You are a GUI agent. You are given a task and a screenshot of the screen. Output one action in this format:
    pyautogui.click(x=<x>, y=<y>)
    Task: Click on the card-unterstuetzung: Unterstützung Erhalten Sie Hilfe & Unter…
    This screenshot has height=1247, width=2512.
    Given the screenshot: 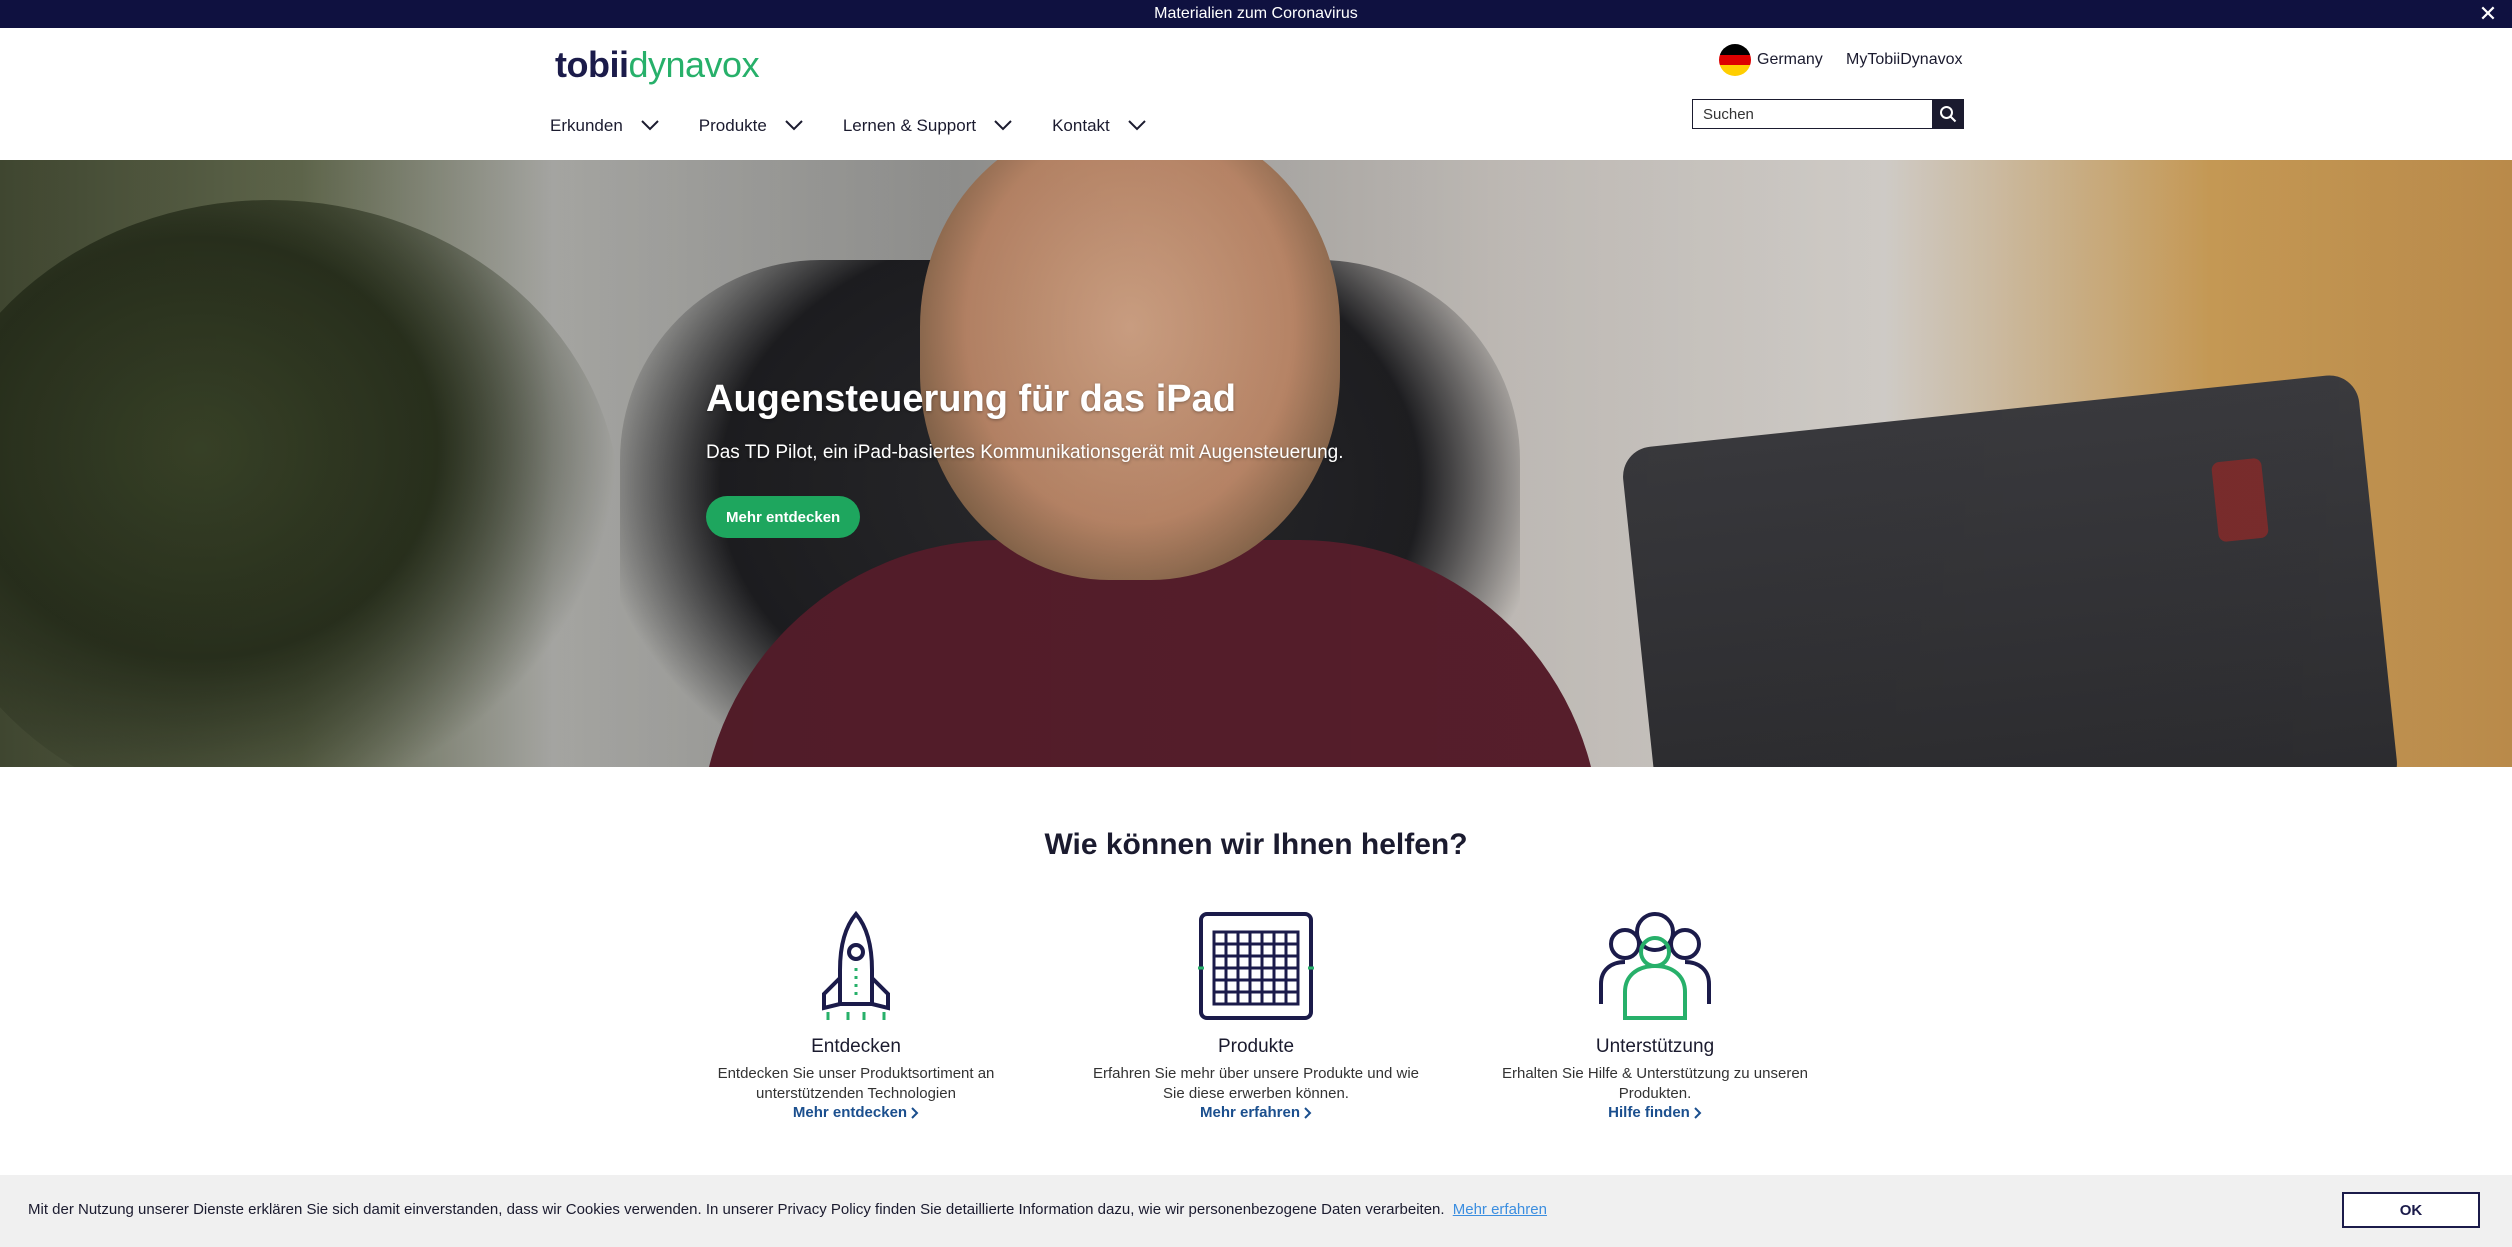 What is the action you would take?
    pyautogui.click(x=1655, y=1015)
    